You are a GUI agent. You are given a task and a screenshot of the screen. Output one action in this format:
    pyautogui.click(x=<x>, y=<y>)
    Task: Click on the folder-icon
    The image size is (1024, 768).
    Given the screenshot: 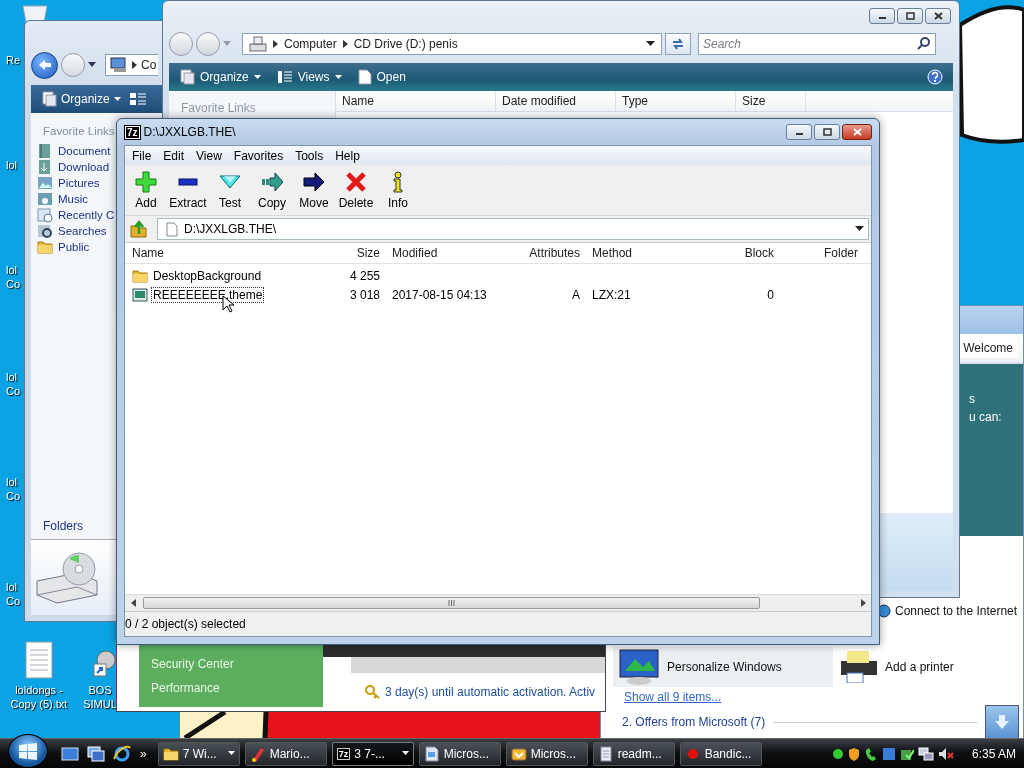 What is the action you would take?
    pyautogui.click(x=170, y=753)
    